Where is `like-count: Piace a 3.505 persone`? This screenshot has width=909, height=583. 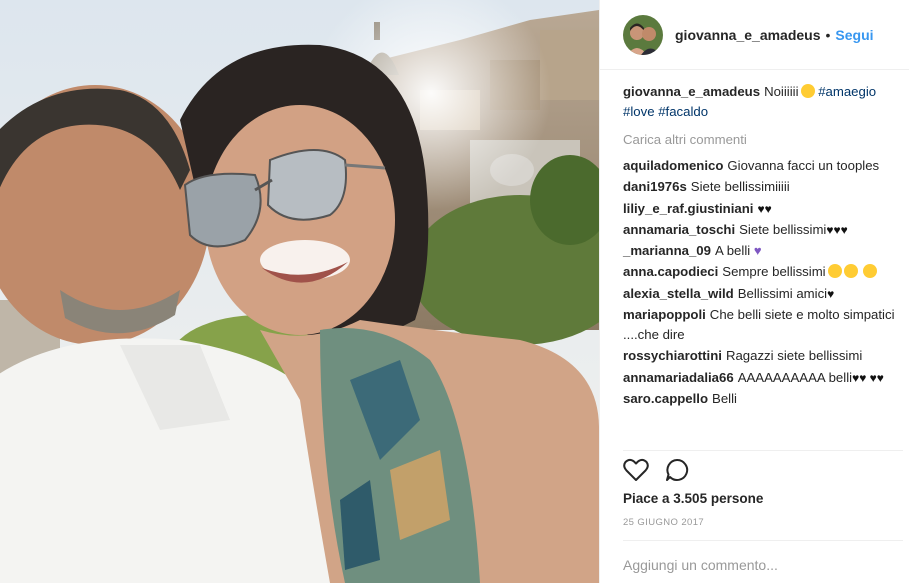
like-count: Piace a 3.505 persone is located at coordinates (693, 498).